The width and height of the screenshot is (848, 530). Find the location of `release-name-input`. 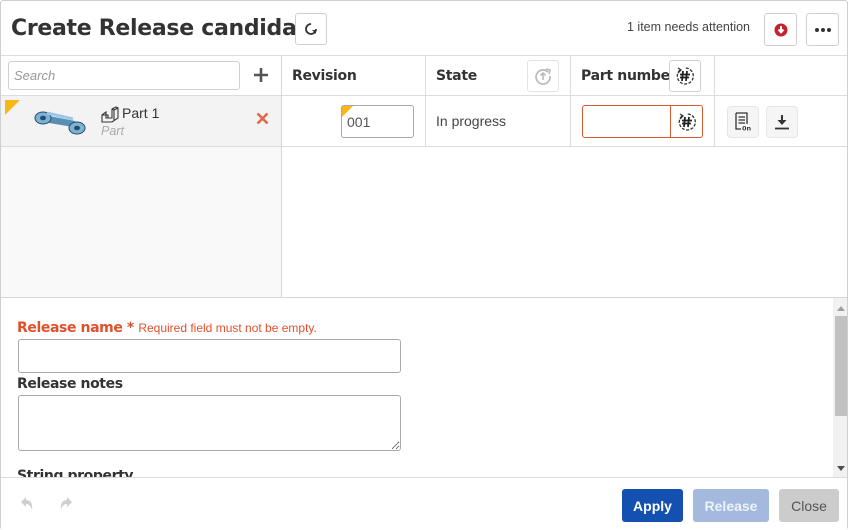

release-name-input is located at coordinates (209, 356).